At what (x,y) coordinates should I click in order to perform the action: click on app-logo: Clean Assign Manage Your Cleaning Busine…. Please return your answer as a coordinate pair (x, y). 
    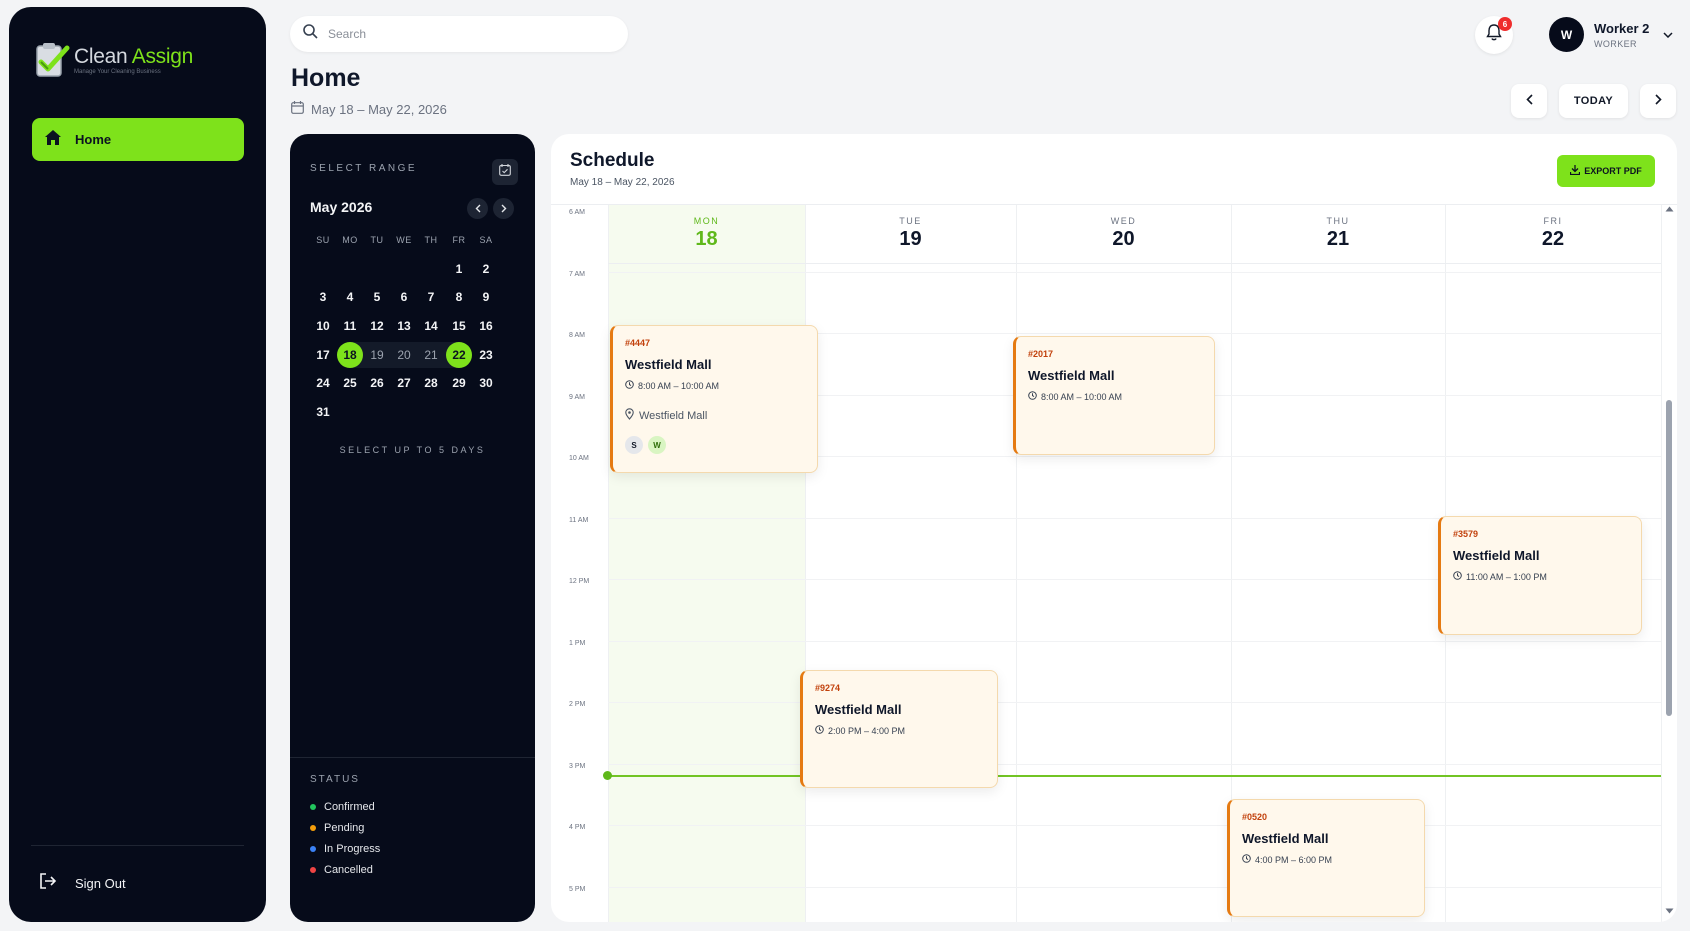
    Looking at the image, I should click on (112, 60).